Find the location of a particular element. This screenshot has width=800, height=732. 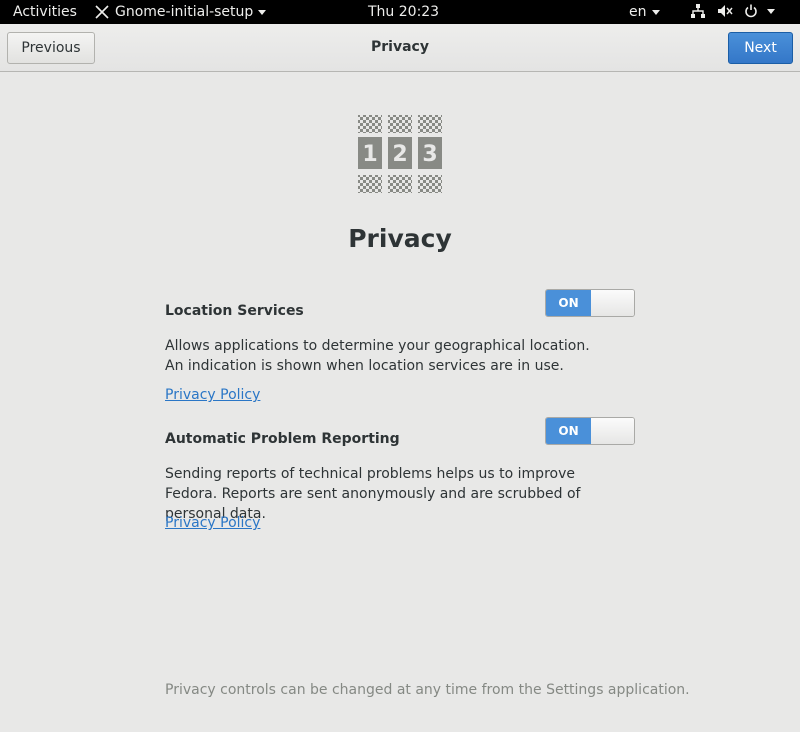

app-menu: Gnome-initial-setup is located at coordinates (181, 12).